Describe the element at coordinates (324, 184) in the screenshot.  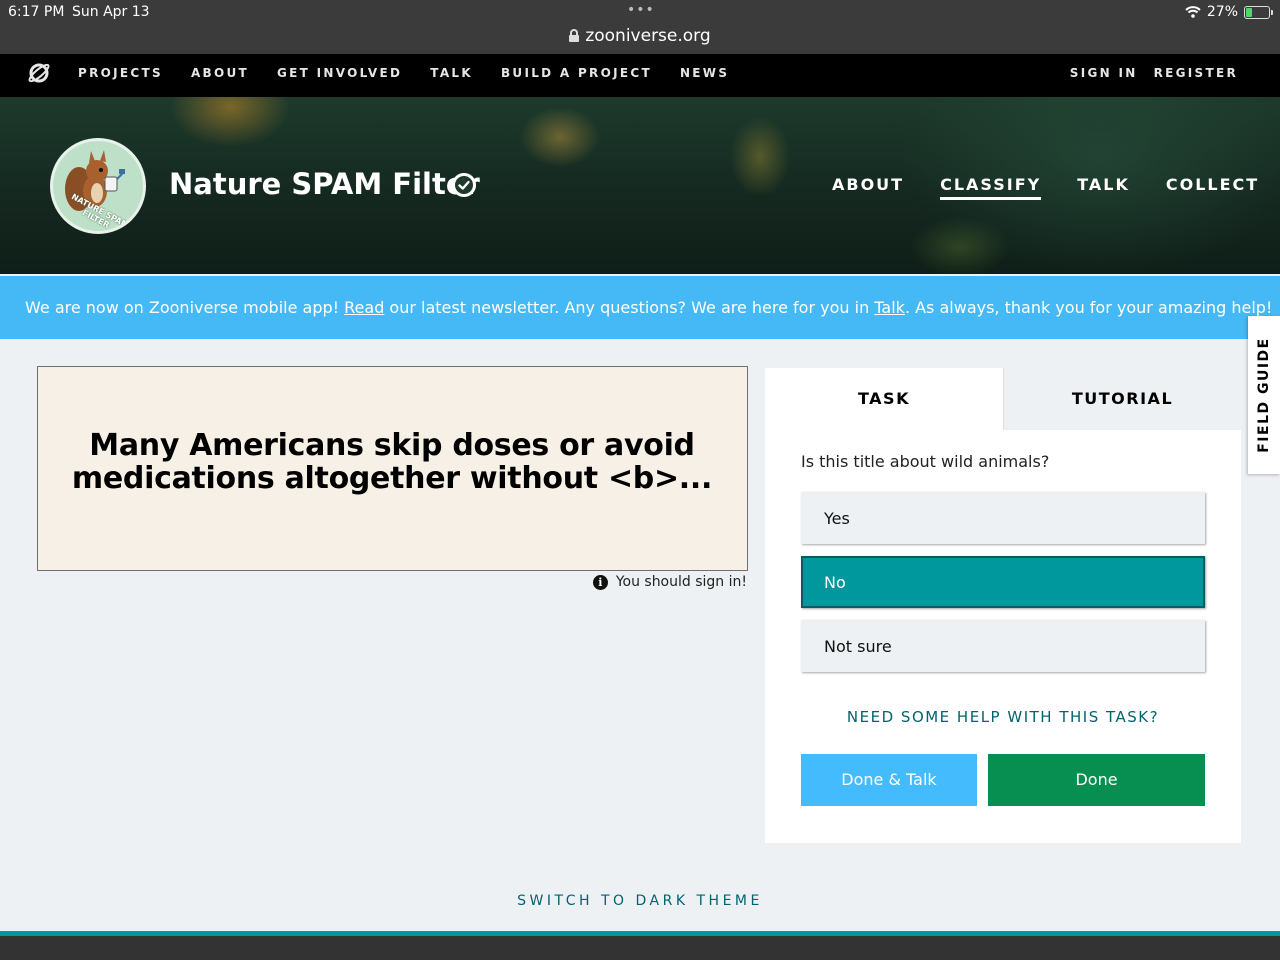
I see `project-title: Nature SPAM Filter` at that location.